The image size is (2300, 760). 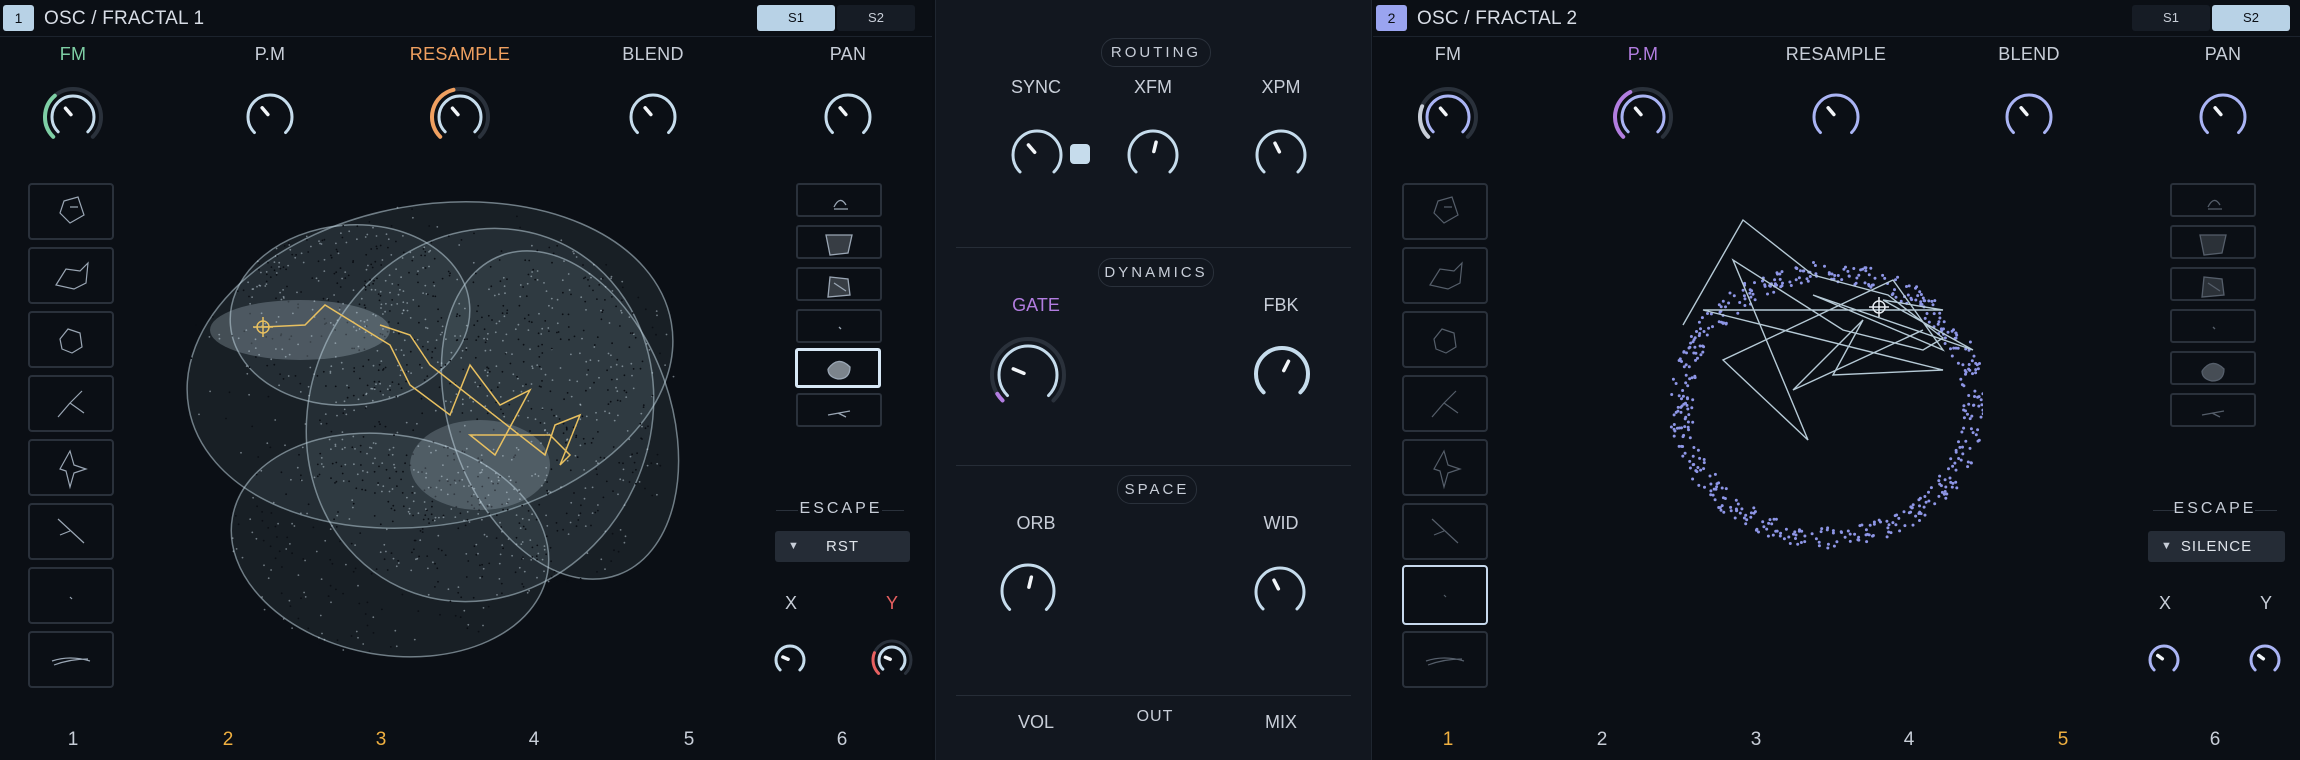 What do you see at coordinates (1281, 155) in the screenshot?
I see `xpm-knob` at bounding box center [1281, 155].